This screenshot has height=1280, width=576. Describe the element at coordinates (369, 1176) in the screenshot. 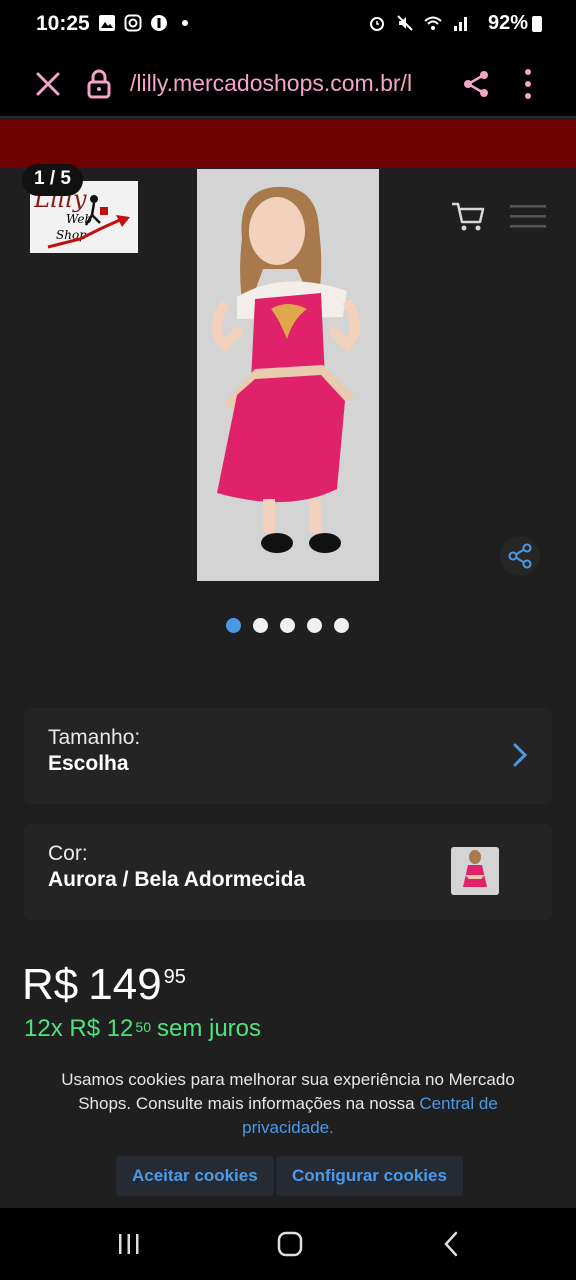

I see `configure-cookies-button: Configurar cookies` at that location.